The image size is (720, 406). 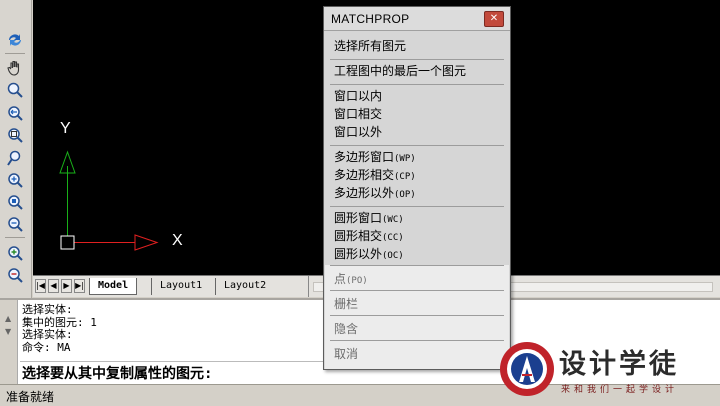 I want to click on status-text: 准备就绪, so click(x=30, y=397).